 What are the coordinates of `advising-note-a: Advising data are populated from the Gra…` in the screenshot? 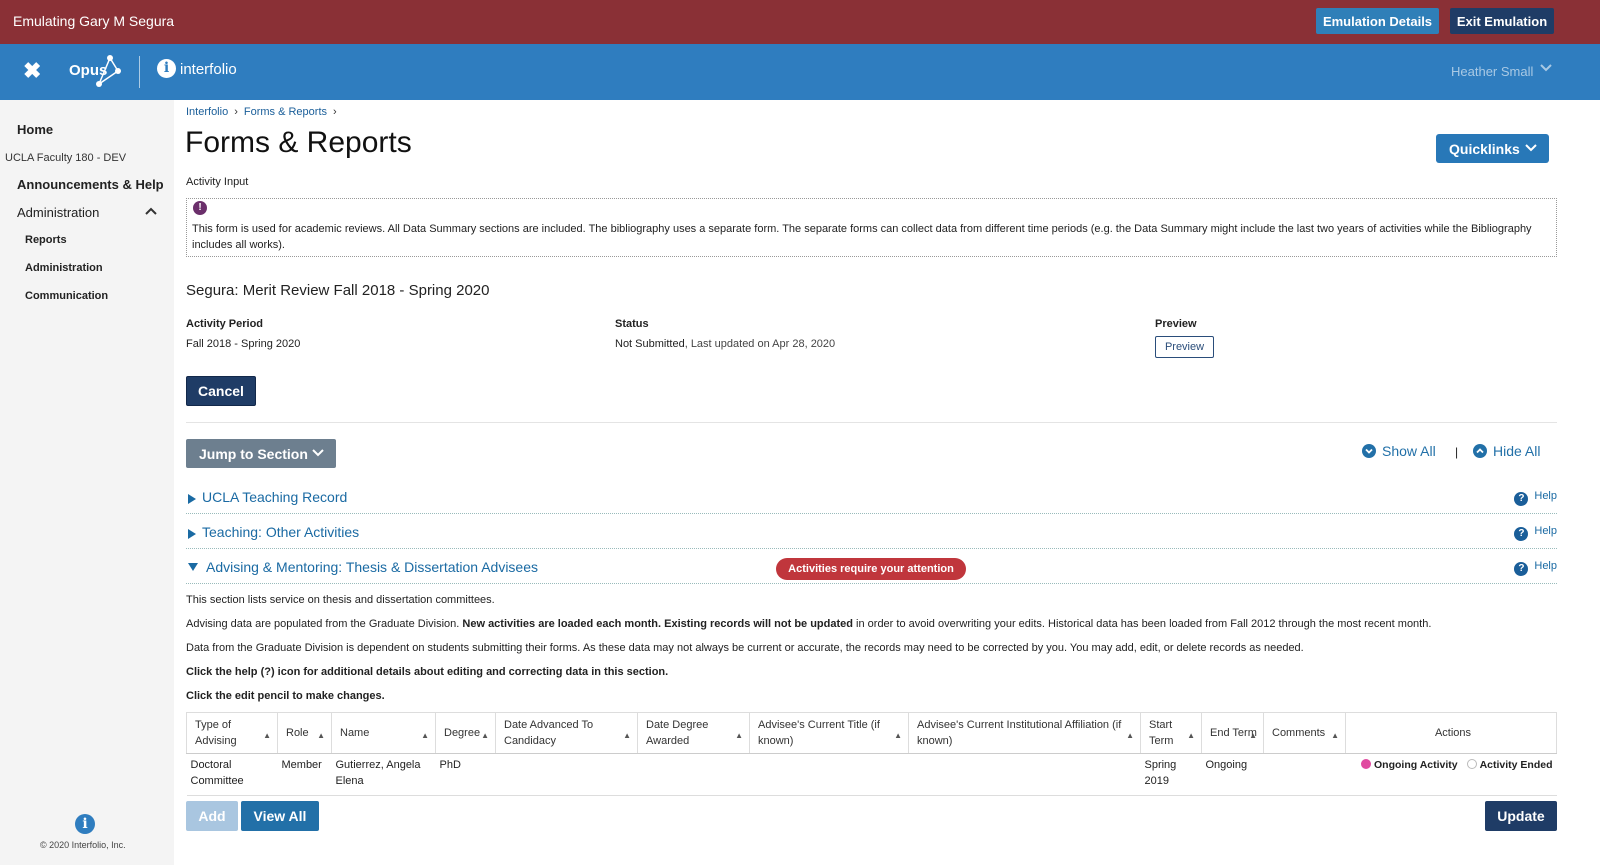 It's located at (324, 624).